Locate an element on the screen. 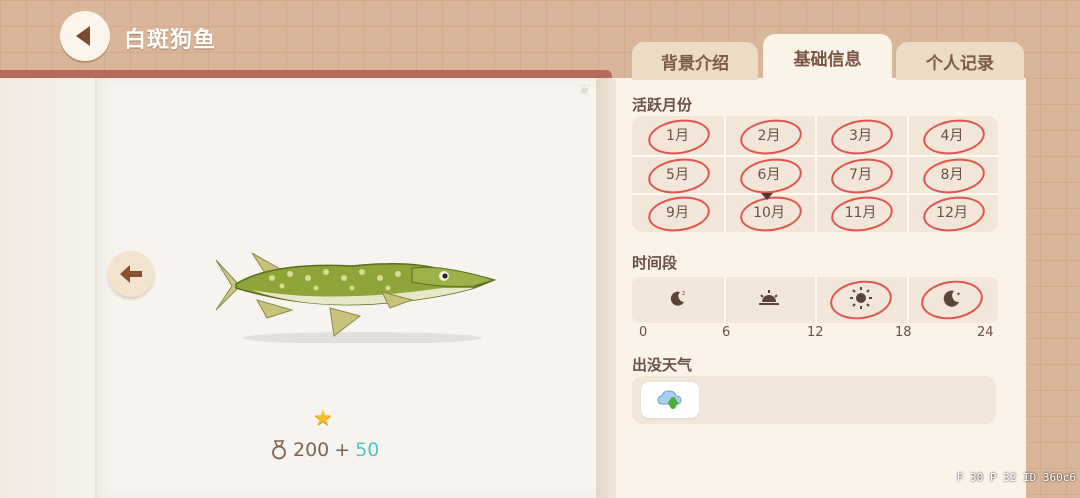 Image resolution: width=1080 pixels, height=498 pixels. time-slot: ✦ is located at coordinates (952, 300).